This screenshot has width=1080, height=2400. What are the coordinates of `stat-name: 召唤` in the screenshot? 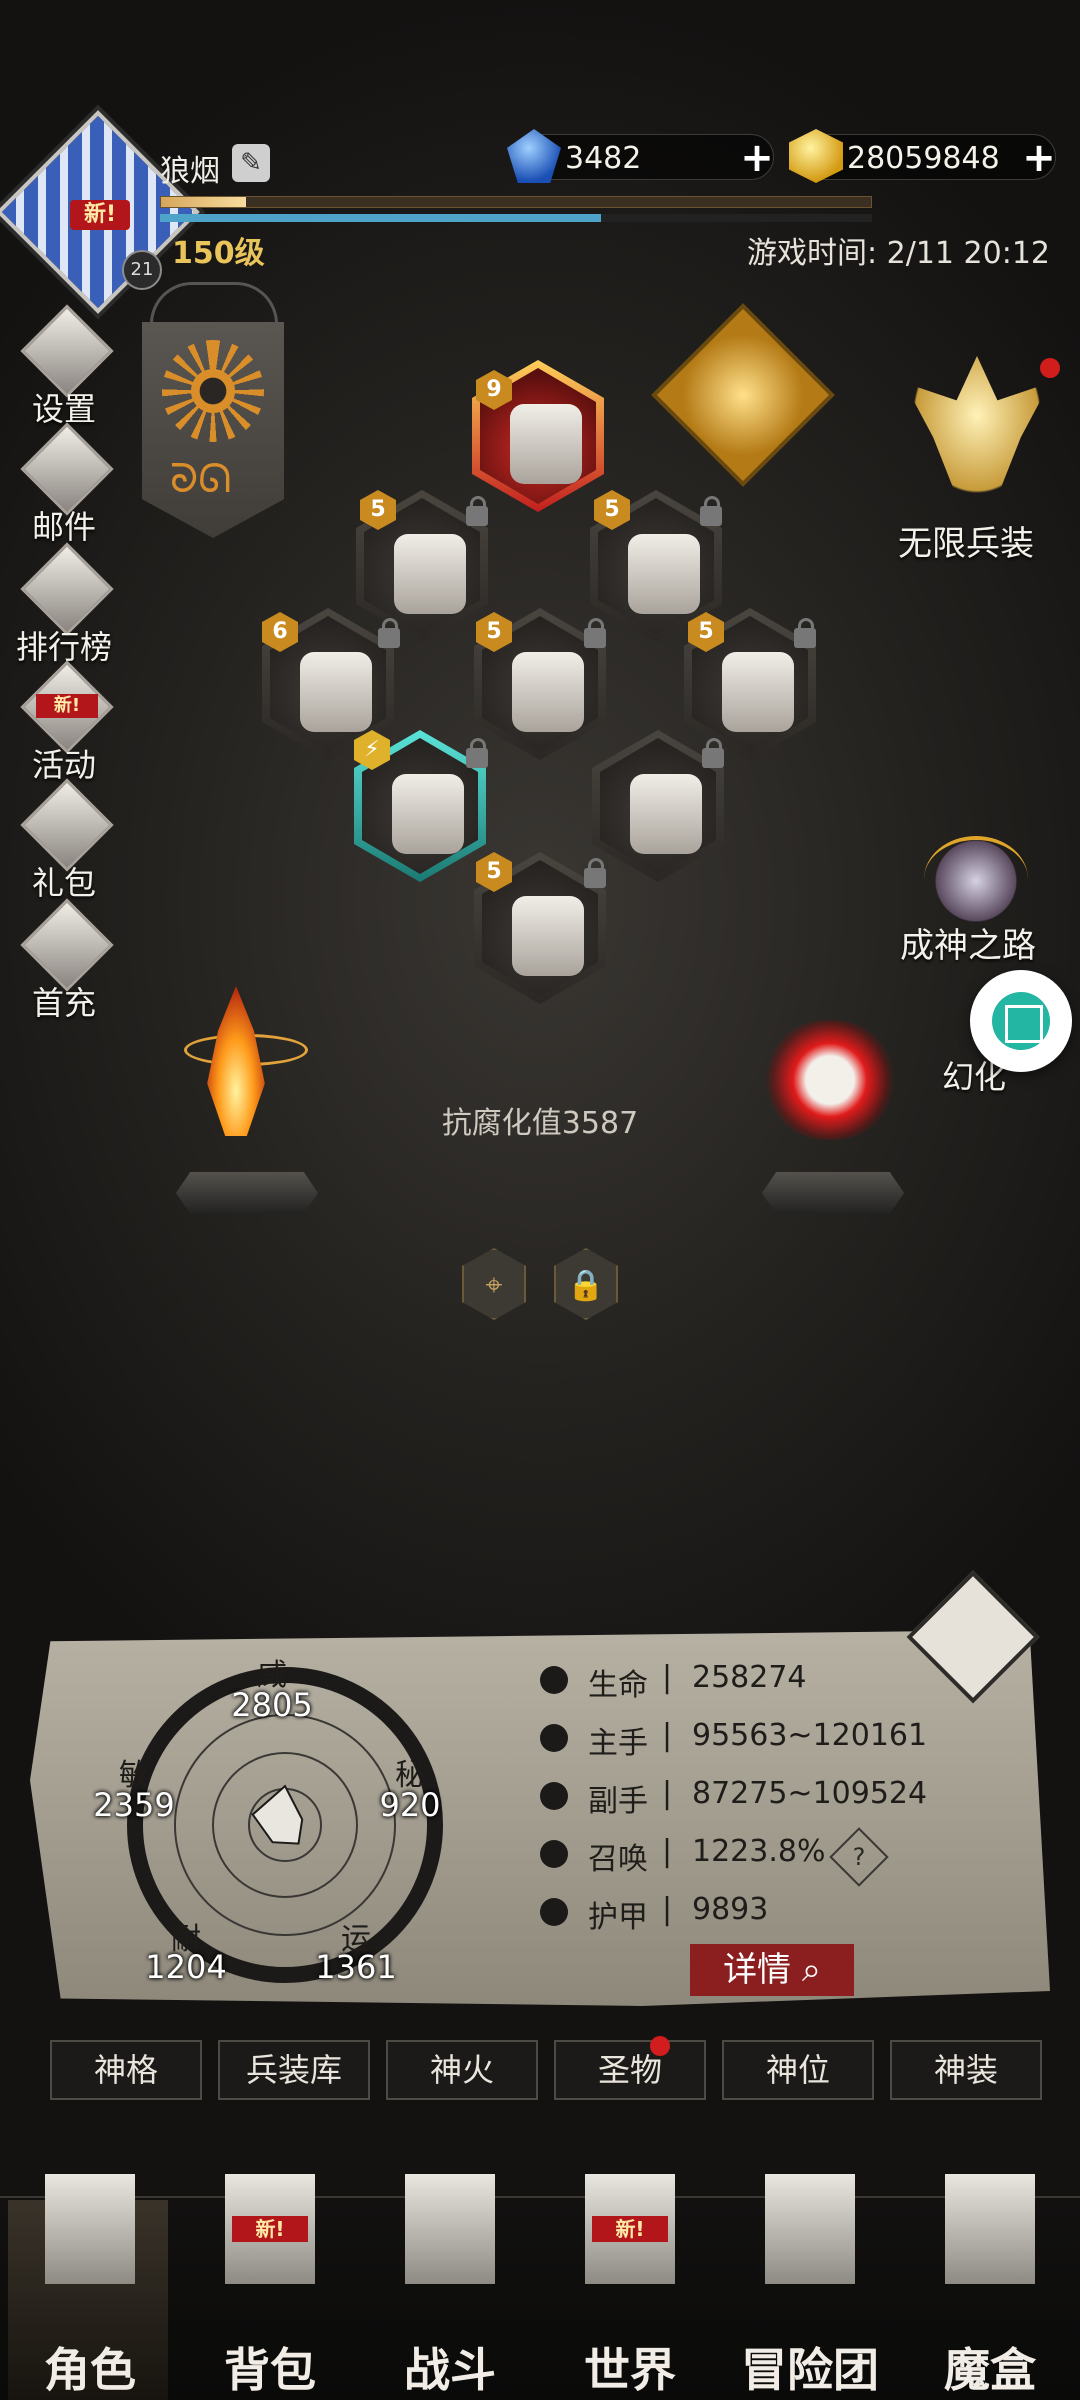 It's located at (618, 1859).